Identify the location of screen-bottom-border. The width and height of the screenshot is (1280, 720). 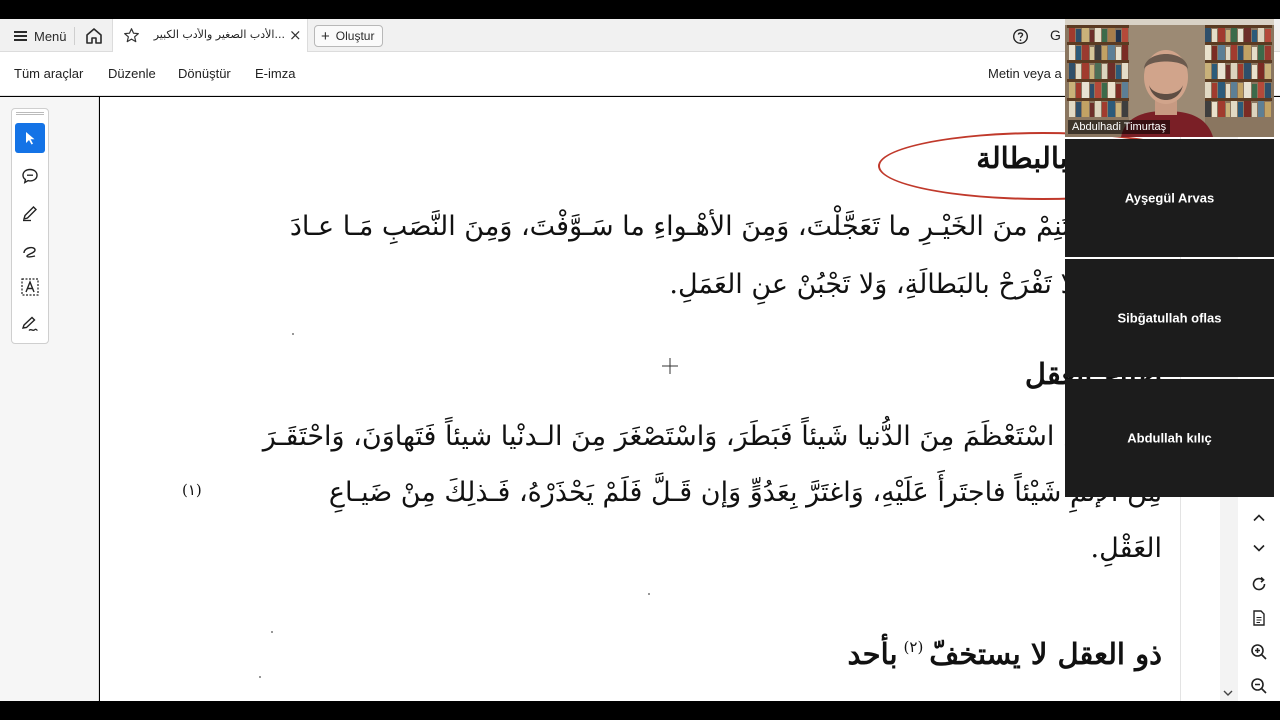
(640, 710).